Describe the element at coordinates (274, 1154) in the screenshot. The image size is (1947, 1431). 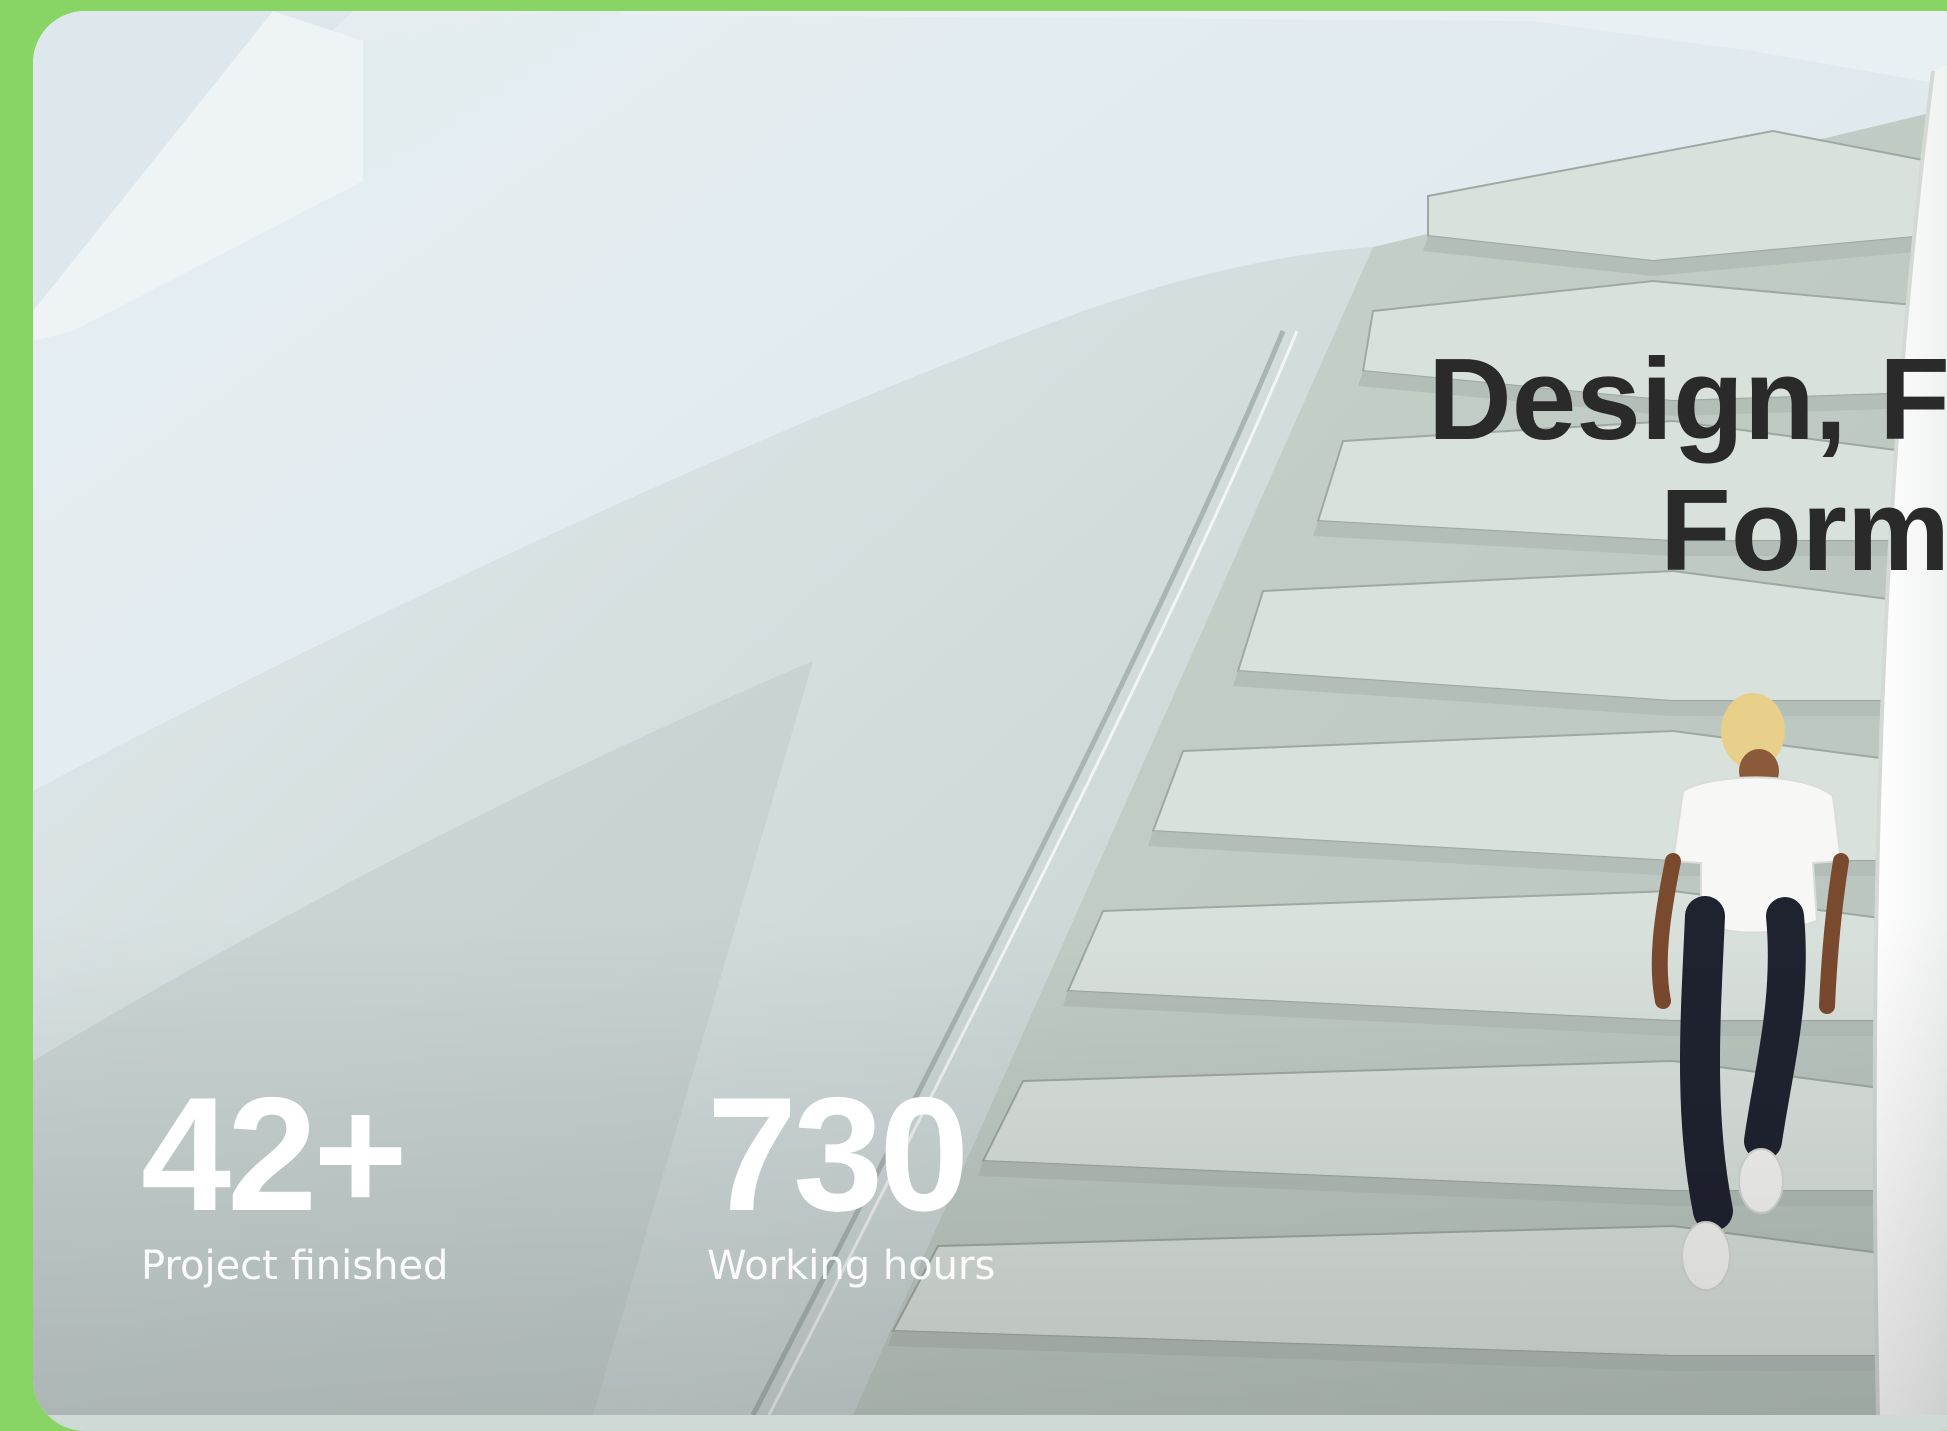
I see `stat-value: 42+` at that location.